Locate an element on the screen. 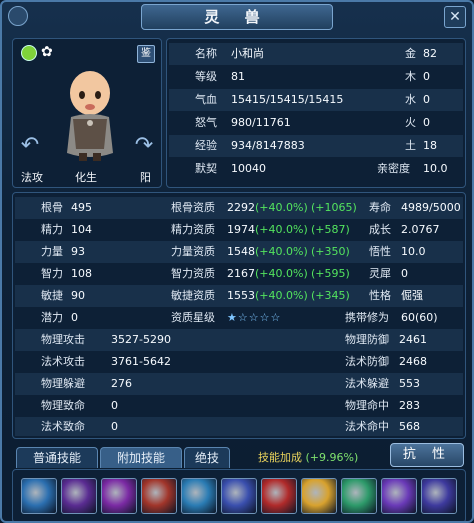 Image resolution: width=474 pixels, height=523 pixels. combat-value: 276 is located at coordinates (121, 383).